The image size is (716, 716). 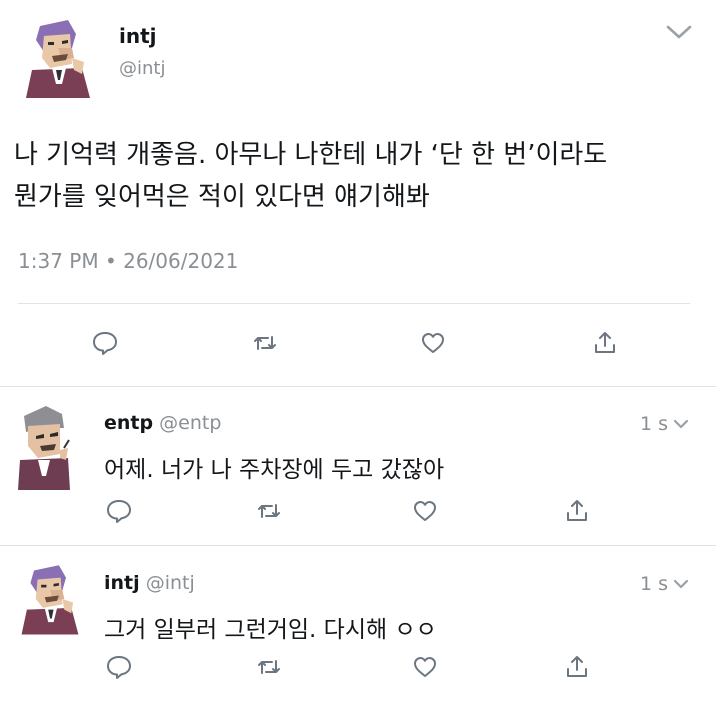 I want to click on main-timestamp: 1:37 PM • 26/06/2021, so click(x=128, y=261).